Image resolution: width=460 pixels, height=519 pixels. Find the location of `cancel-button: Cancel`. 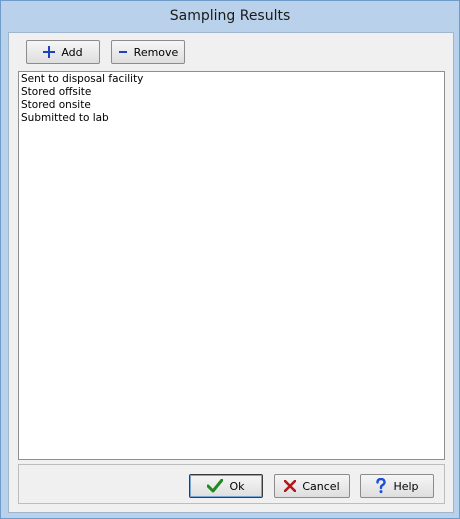

cancel-button: Cancel is located at coordinates (312, 486).